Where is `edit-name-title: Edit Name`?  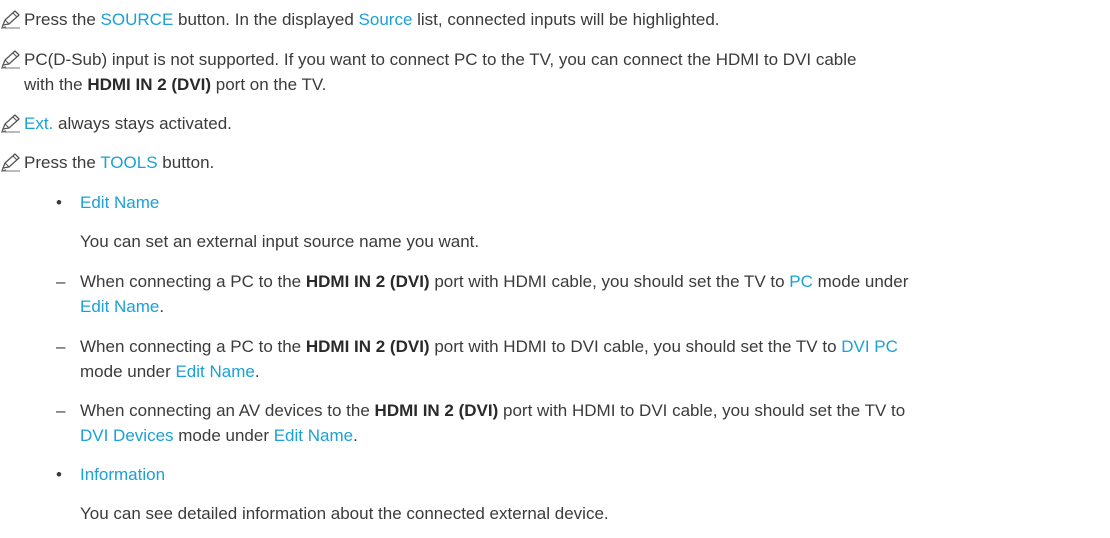
edit-name-title: Edit Name is located at coordinates (120, 202).